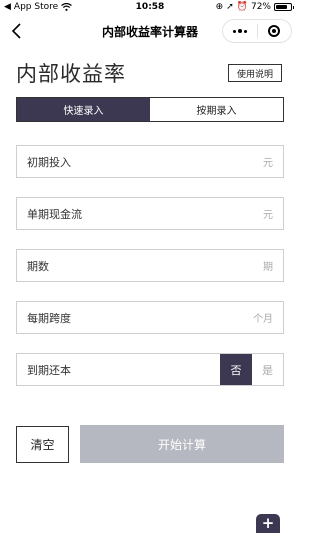  Describe the element at coordinates (267, 369) in the screenshot. I see `principal-return-yes-option: 是` at that location.